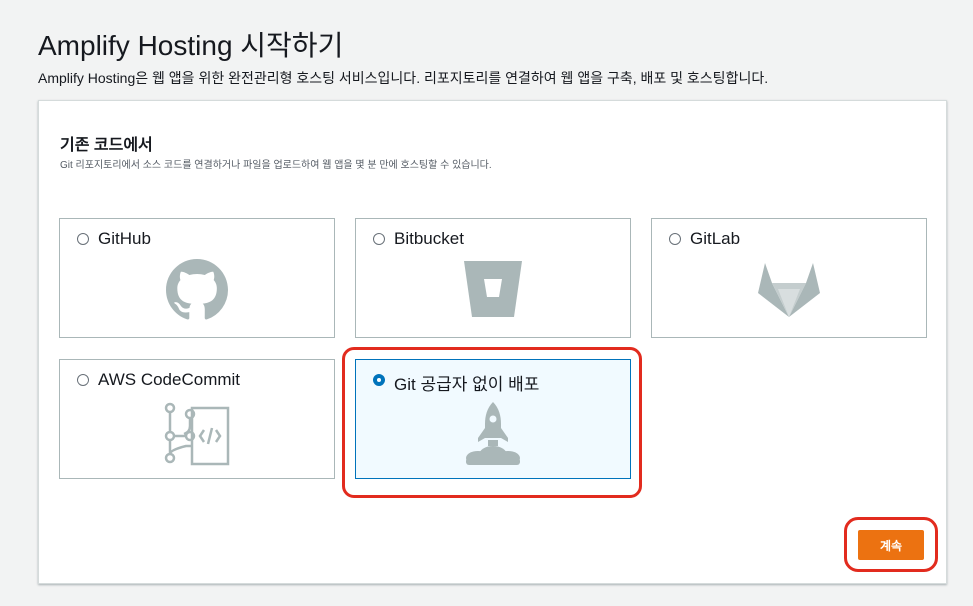  What do you see at coordinates (197, 292) in the screenshot?
I see `github-icon` at bounding box center [197, 292].